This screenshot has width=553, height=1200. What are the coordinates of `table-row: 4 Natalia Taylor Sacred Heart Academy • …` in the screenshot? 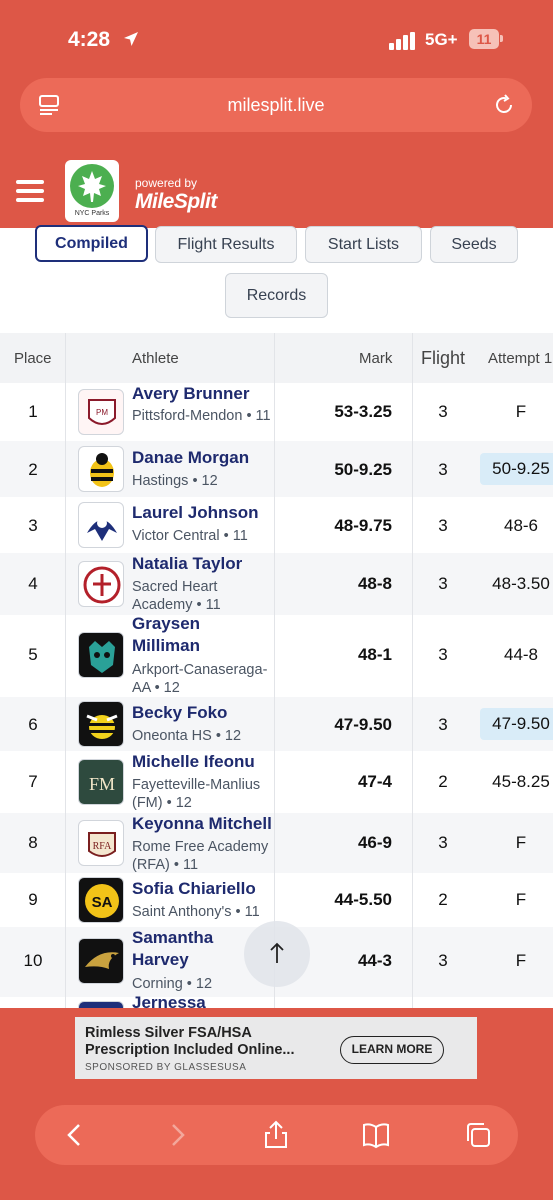 It's located at (276, 584).